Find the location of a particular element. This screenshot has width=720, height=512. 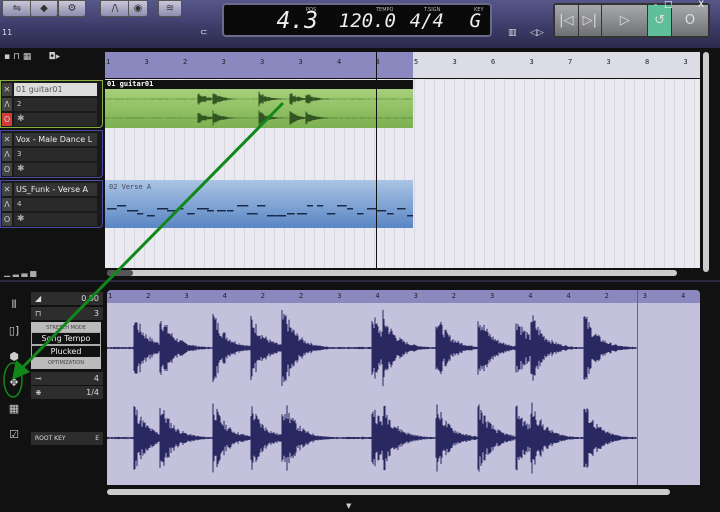

track-zoom: ▁ ▂ ▃ ▅ is located at coordinates (20, 272).